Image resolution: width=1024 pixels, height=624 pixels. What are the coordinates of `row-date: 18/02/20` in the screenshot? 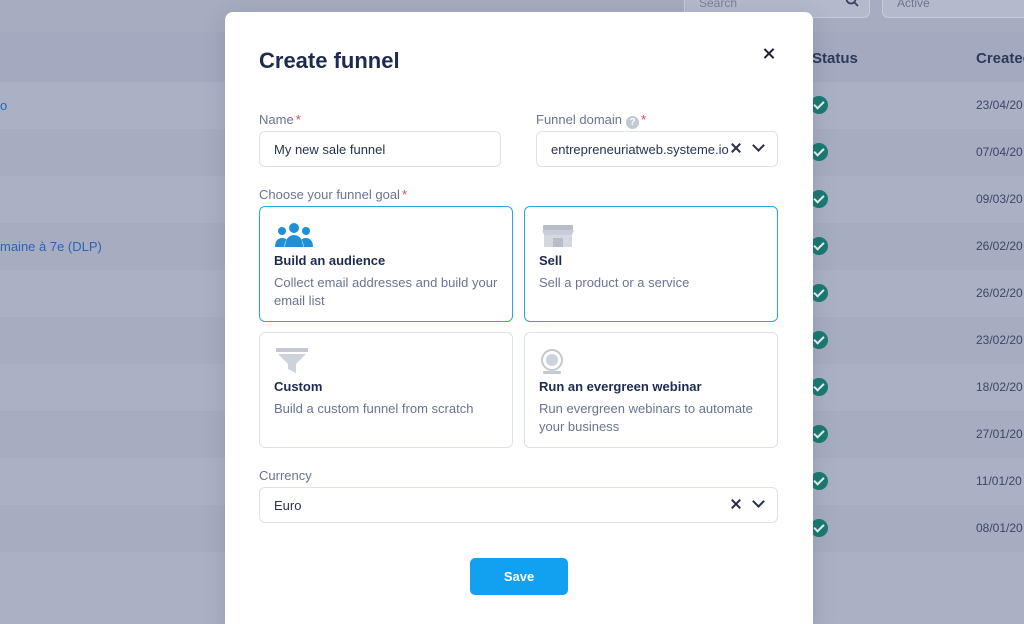 It's located at (999, 387).